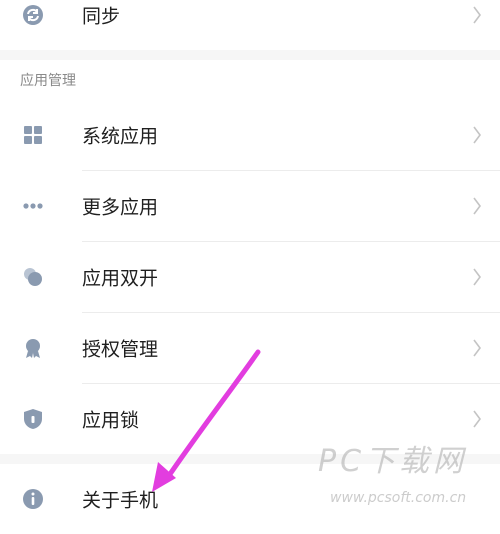 The image size is (500, 534). Describe the element at coordinates (250, 135) in the screenshot. I see `settings-item-system-apps: 系统应用` at that location.